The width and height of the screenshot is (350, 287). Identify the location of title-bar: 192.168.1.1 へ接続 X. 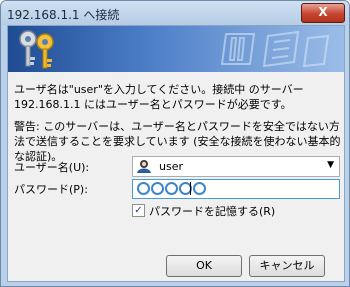
(175, 13).